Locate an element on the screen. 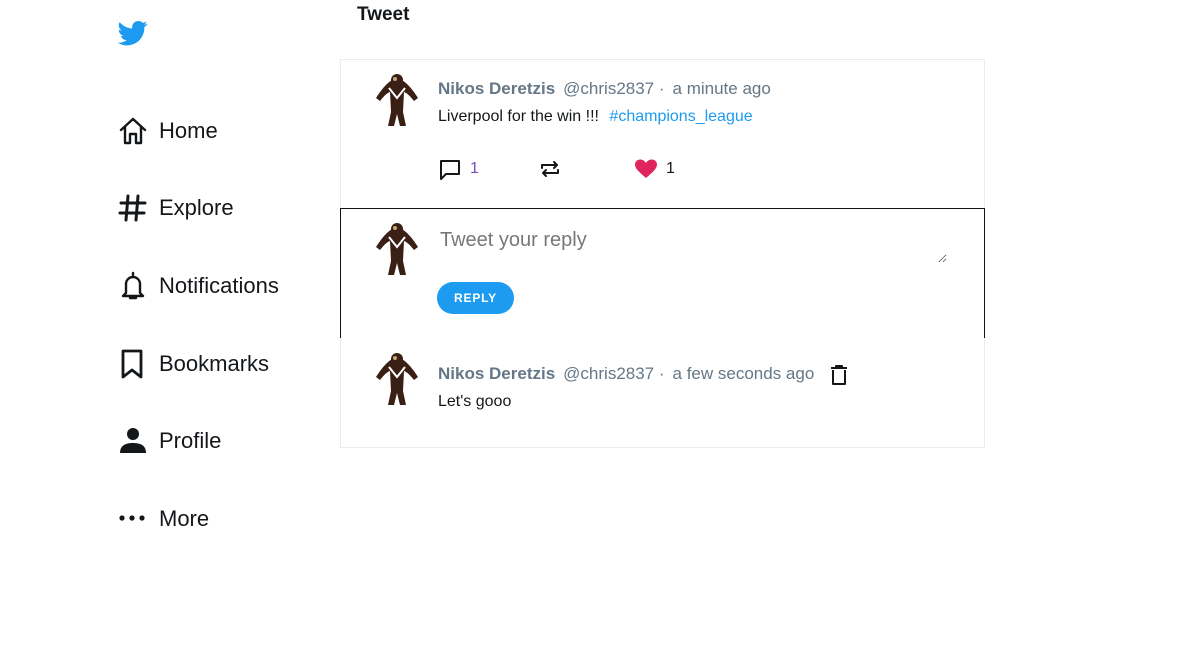  sidebar-item-bookmarks: Bookmarks is located at coordinates (193, 364).